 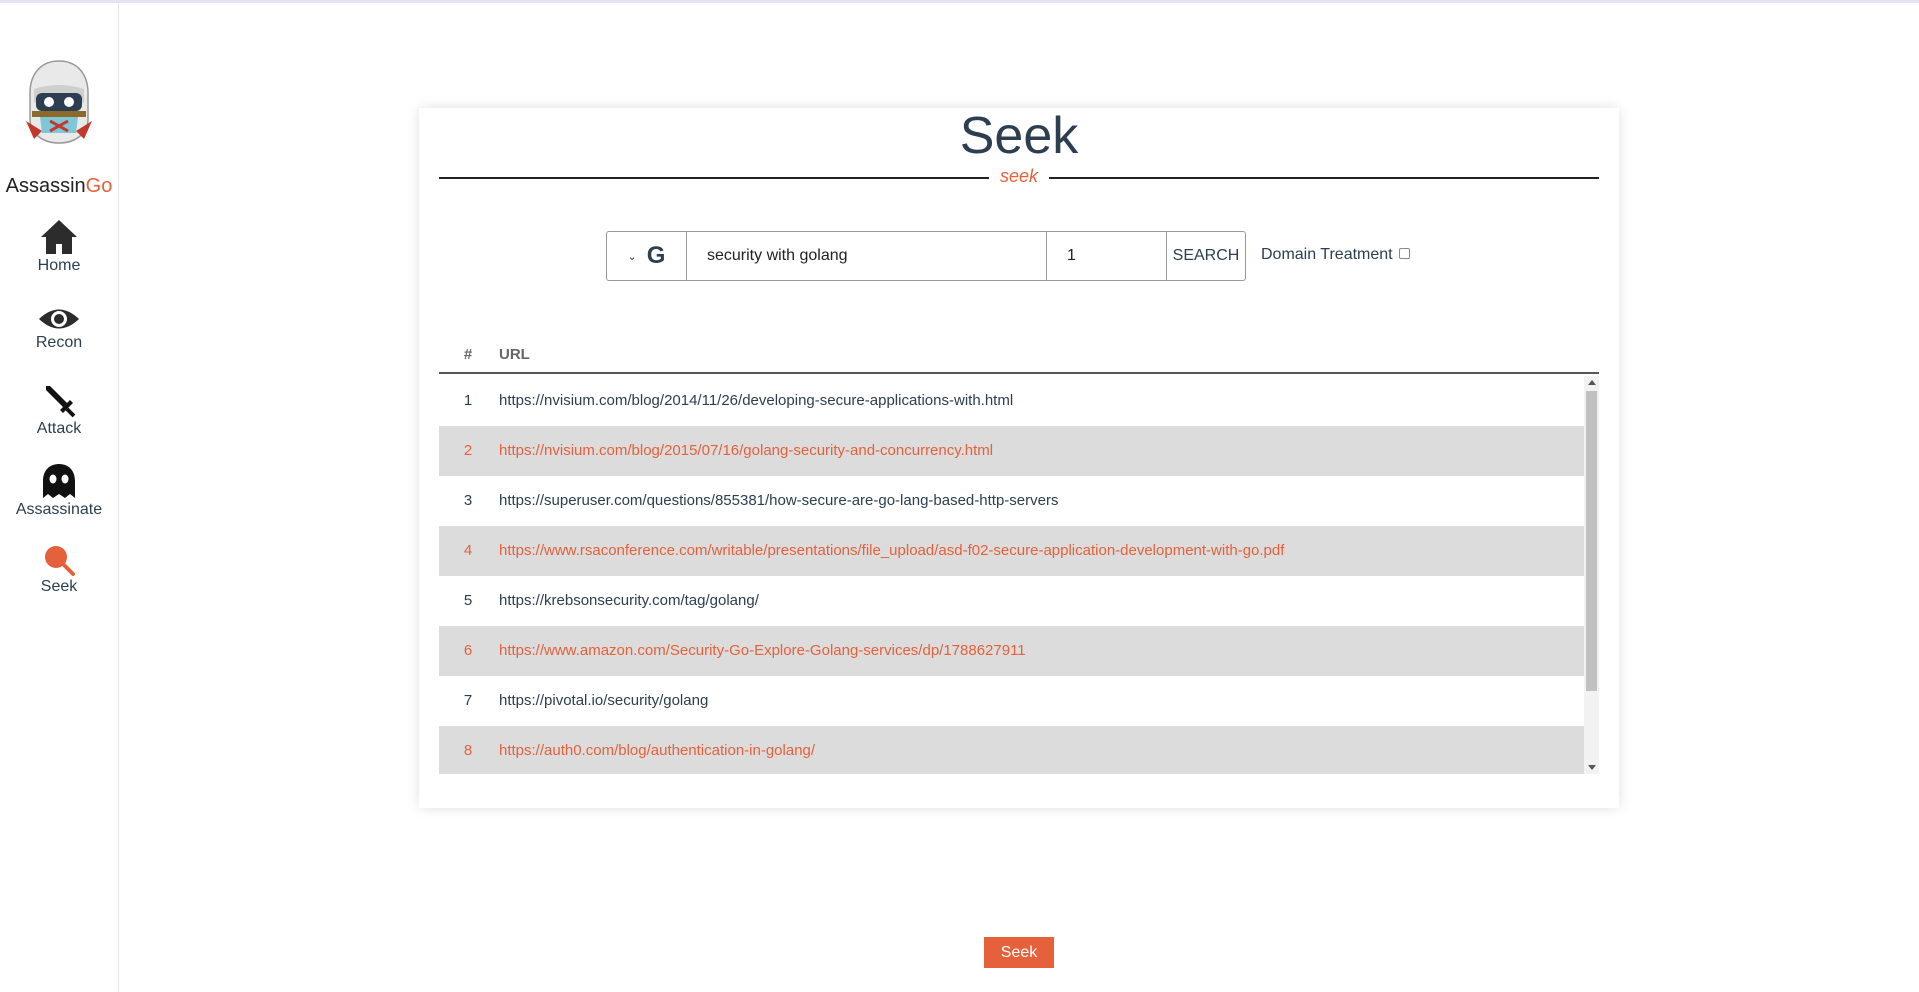 I want to click on search-icon, so click(x=59, y=560).